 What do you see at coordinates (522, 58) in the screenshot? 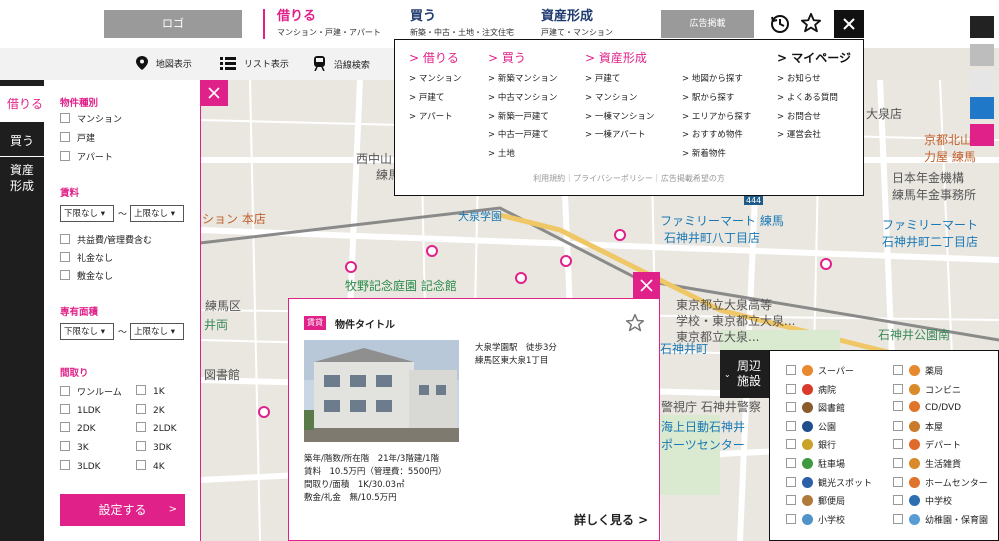
I see `menu-heading-buy: > 買う` at bounding box center [522, 58].